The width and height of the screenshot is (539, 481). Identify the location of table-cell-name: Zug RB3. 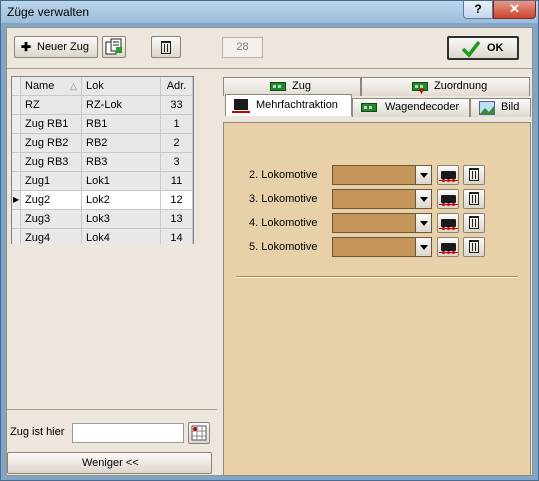
(51, 162).